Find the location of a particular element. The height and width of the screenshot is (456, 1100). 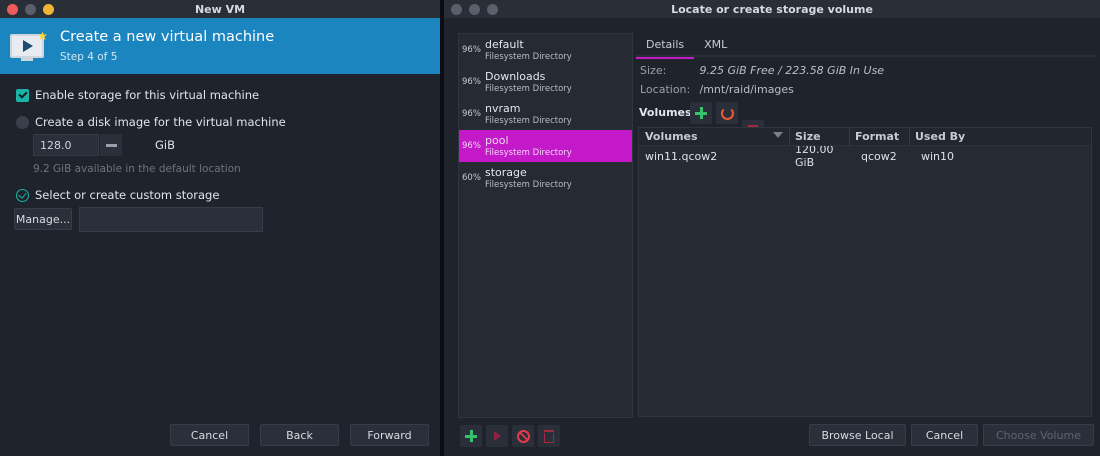

col-format: Format is located at coordinates (879, 136).